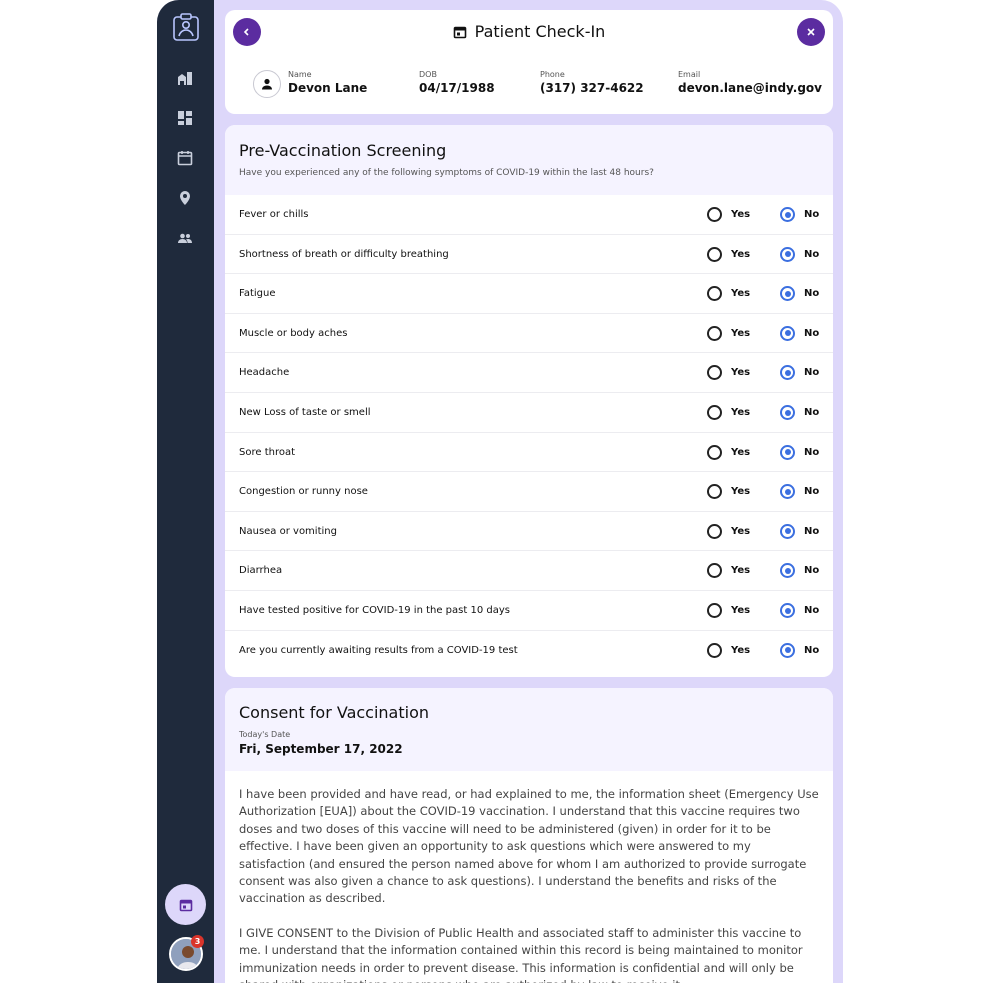 This screenshot has width=1000, height=983. I want to click on patient-name: Name Devon Lane, so click(327, 82).